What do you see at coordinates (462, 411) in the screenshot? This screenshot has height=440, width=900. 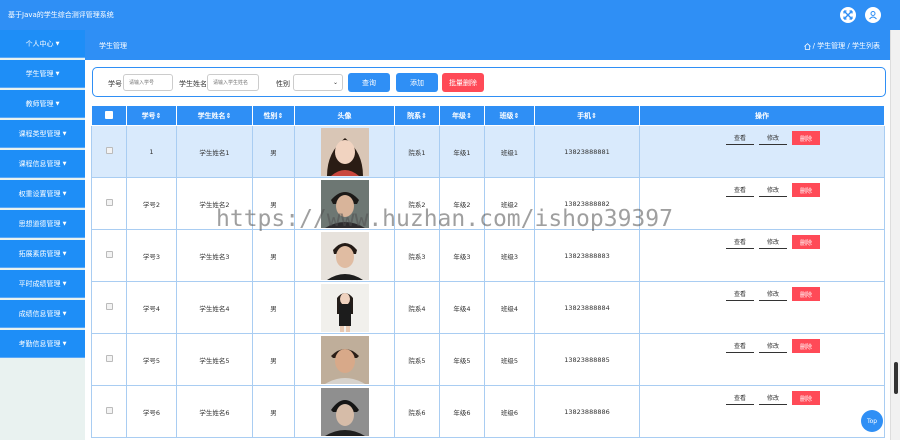 I see `cell-grade: 年级6` at bounding box center [462, 411].